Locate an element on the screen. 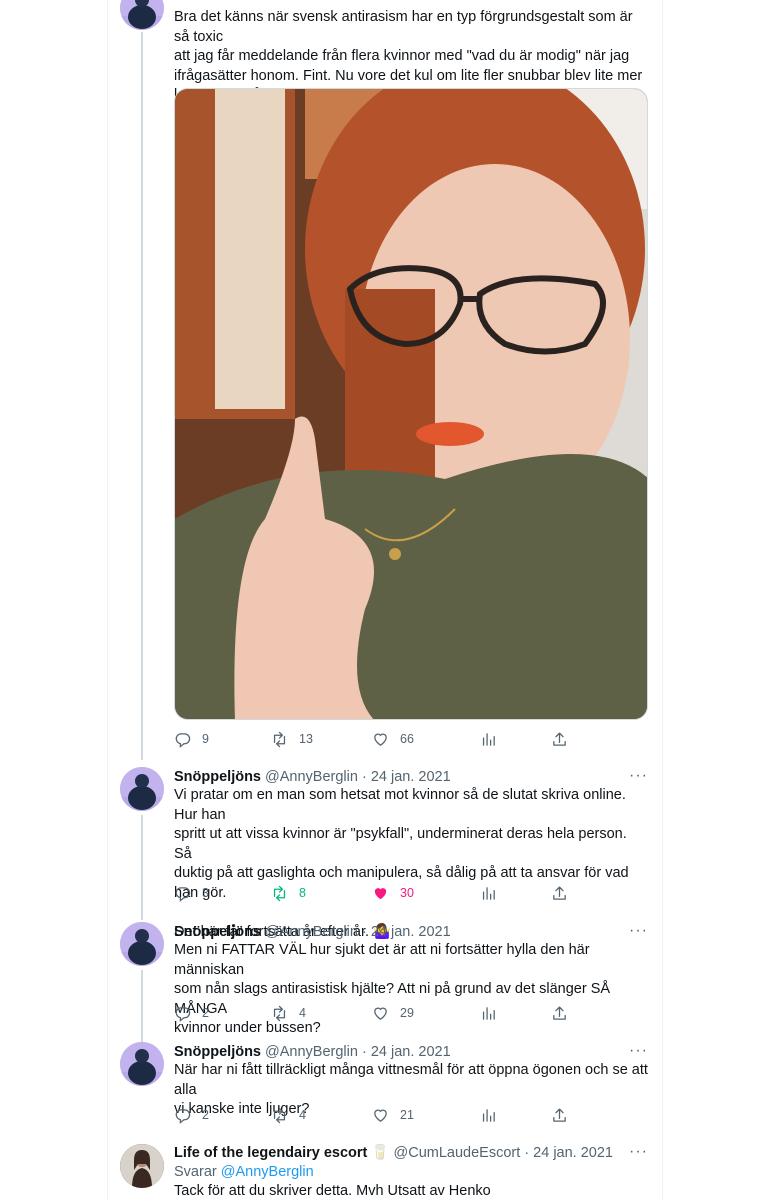 The width and height of the screenshot is (769, 1200). reply-count: 3 is located at coordinates (205, 893).